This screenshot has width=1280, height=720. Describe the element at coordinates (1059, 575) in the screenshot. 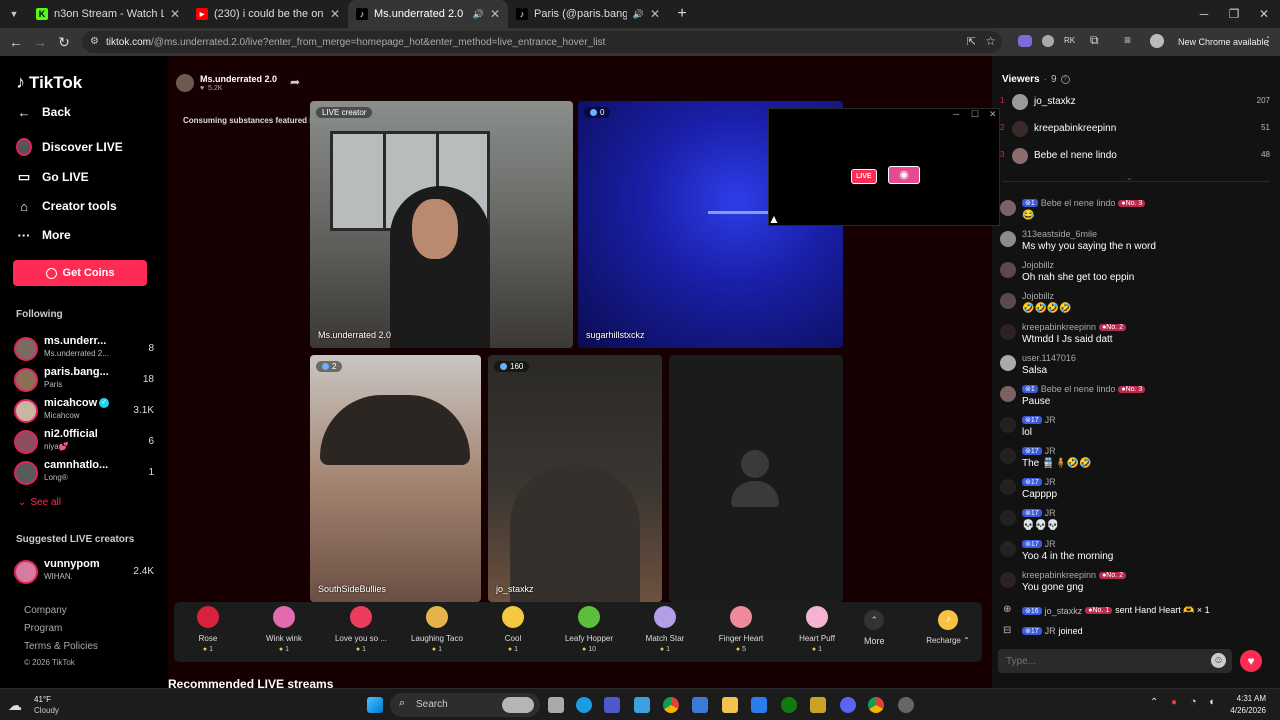

I see `chat-username: kreepabinkreepinn` at that location.